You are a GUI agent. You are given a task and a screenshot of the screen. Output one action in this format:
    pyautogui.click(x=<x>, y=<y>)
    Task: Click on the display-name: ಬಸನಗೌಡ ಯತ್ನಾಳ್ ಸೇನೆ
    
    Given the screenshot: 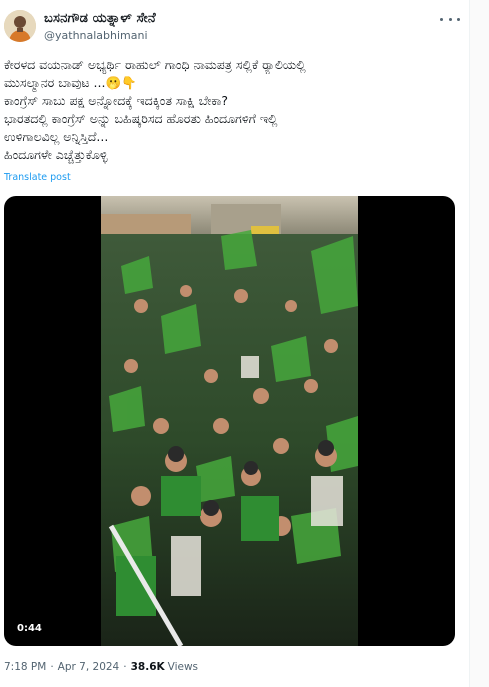 What is the action you would take?
    pyautogui.click(x=100, y=18)
    